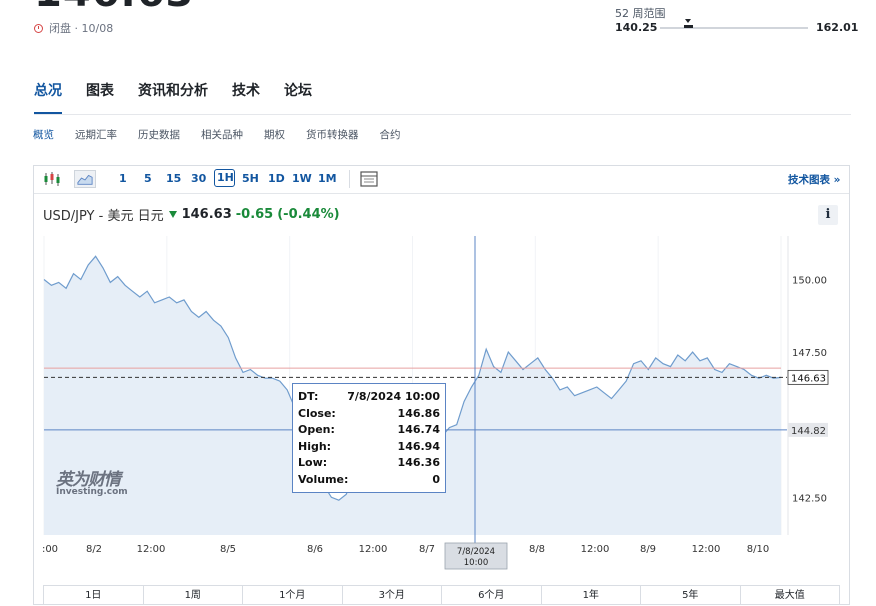 This screenshot has width=876, height=606. I want to click on tooltip-row: DT: 7/8/2024 10:00, so click(369, 398).